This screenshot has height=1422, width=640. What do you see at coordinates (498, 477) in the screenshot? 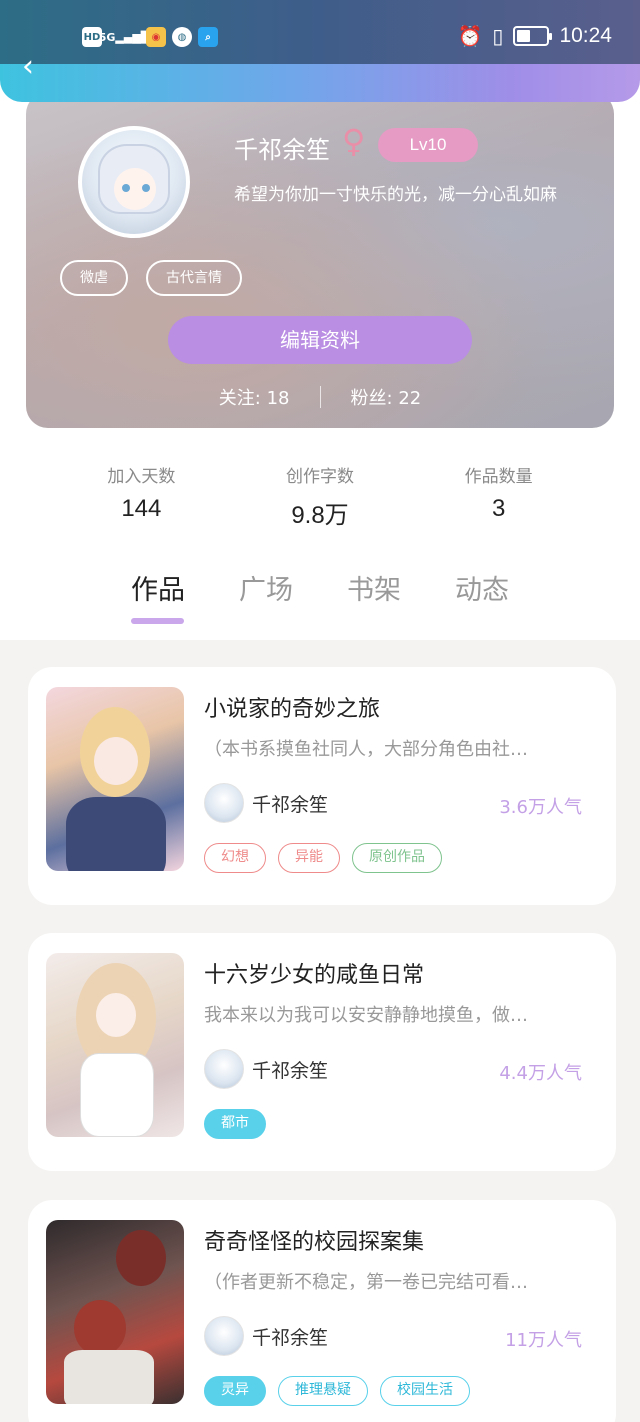
I see `stat-label: 作品数量` at bounding box center [498, 477].